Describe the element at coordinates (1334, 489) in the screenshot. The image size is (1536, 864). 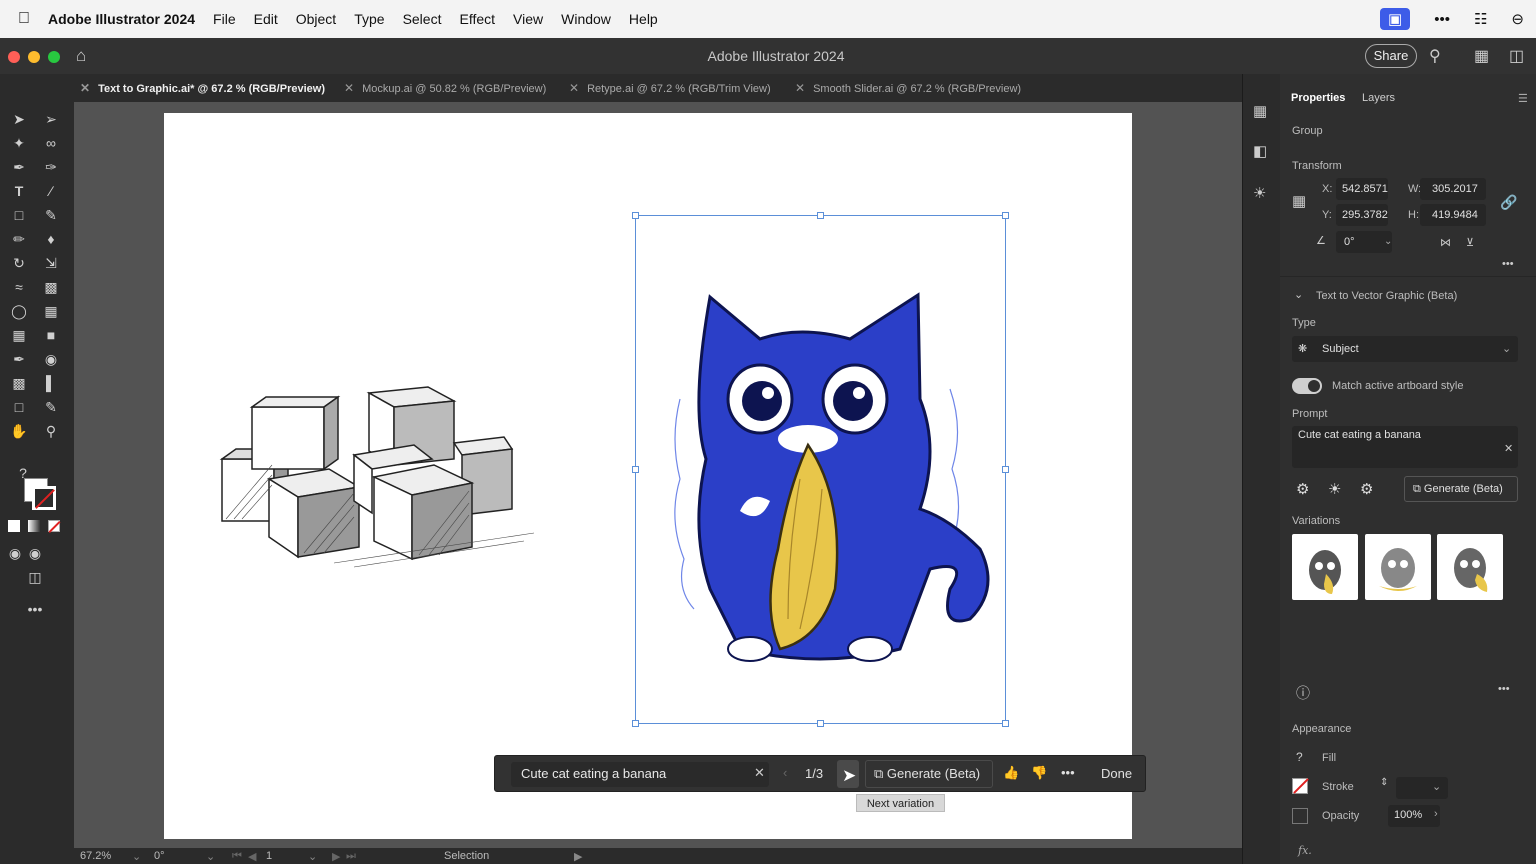
I see `effects-bulb-icon: ☀` at that location.